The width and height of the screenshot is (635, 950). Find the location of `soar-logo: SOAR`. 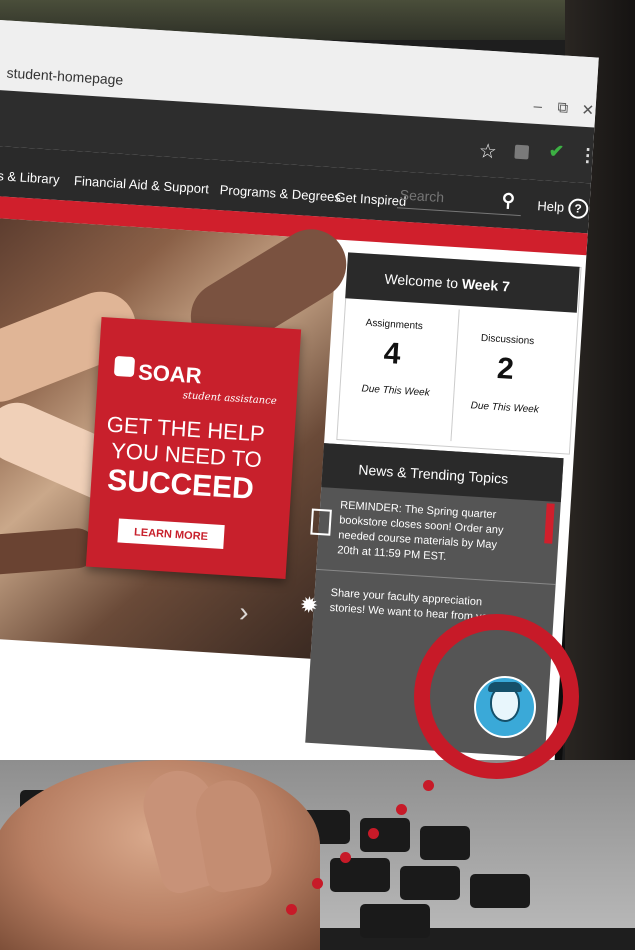

soar-logo: SOAR is located at coordinates (170, 374).